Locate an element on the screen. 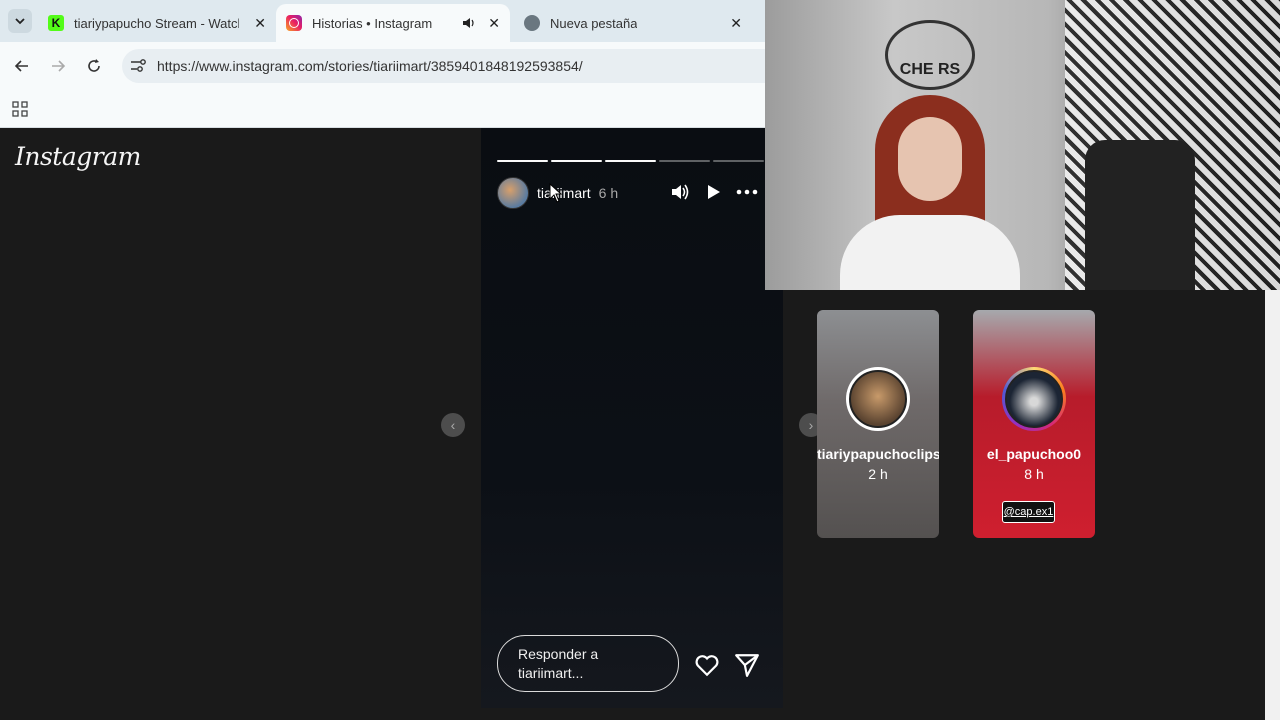 Image resolution: width=1280 pixels, height=720 pixels. kick-icon: K is located at coordinates (56, 23).